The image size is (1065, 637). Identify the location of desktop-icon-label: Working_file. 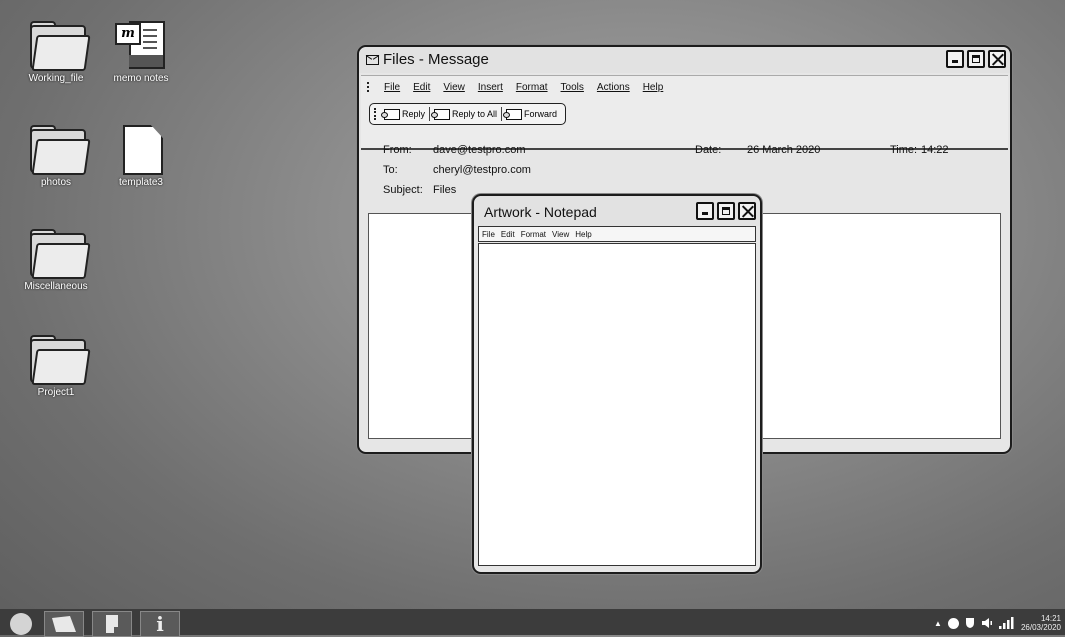
(56, 78).